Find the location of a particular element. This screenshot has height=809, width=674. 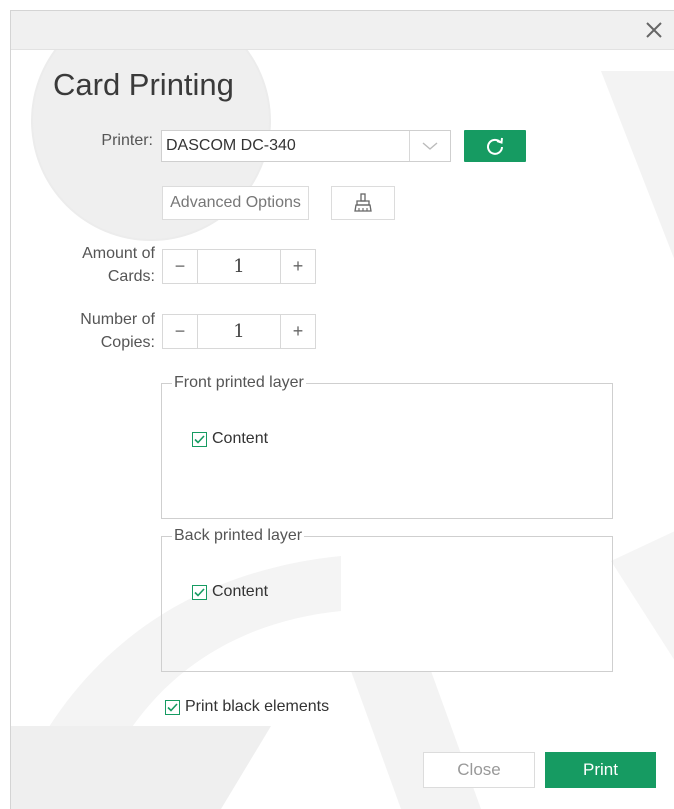

back-content-label: Content is located at coordinates (240, 591).